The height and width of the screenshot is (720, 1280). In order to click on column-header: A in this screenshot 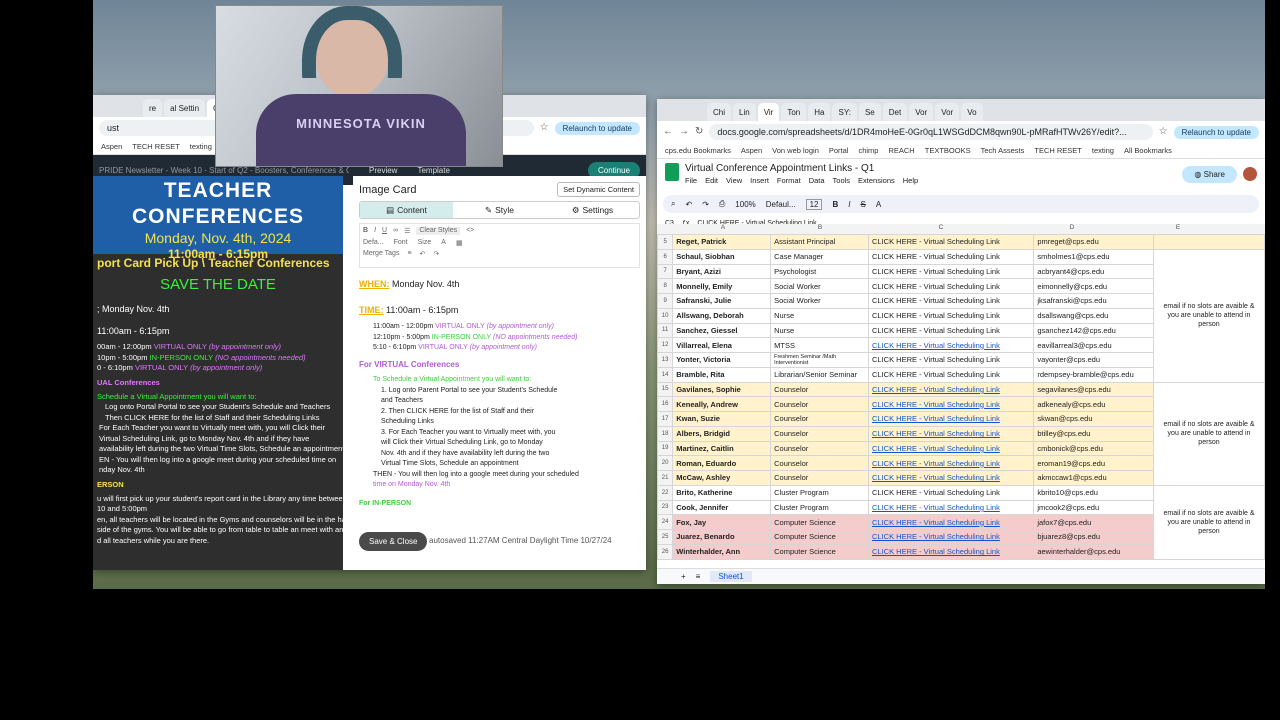, I will do `click(723, 229)`.